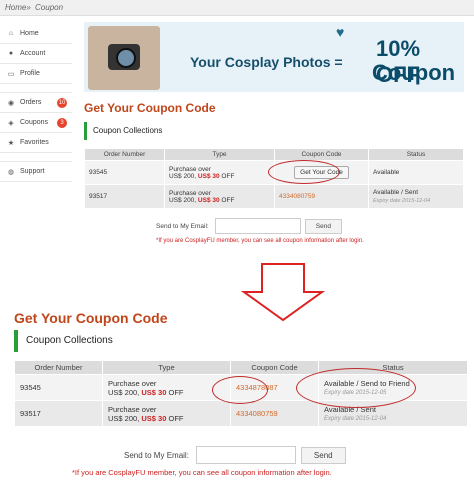  I want to click on sidebar-item-home: ⌂ Home, so click(36, 34).